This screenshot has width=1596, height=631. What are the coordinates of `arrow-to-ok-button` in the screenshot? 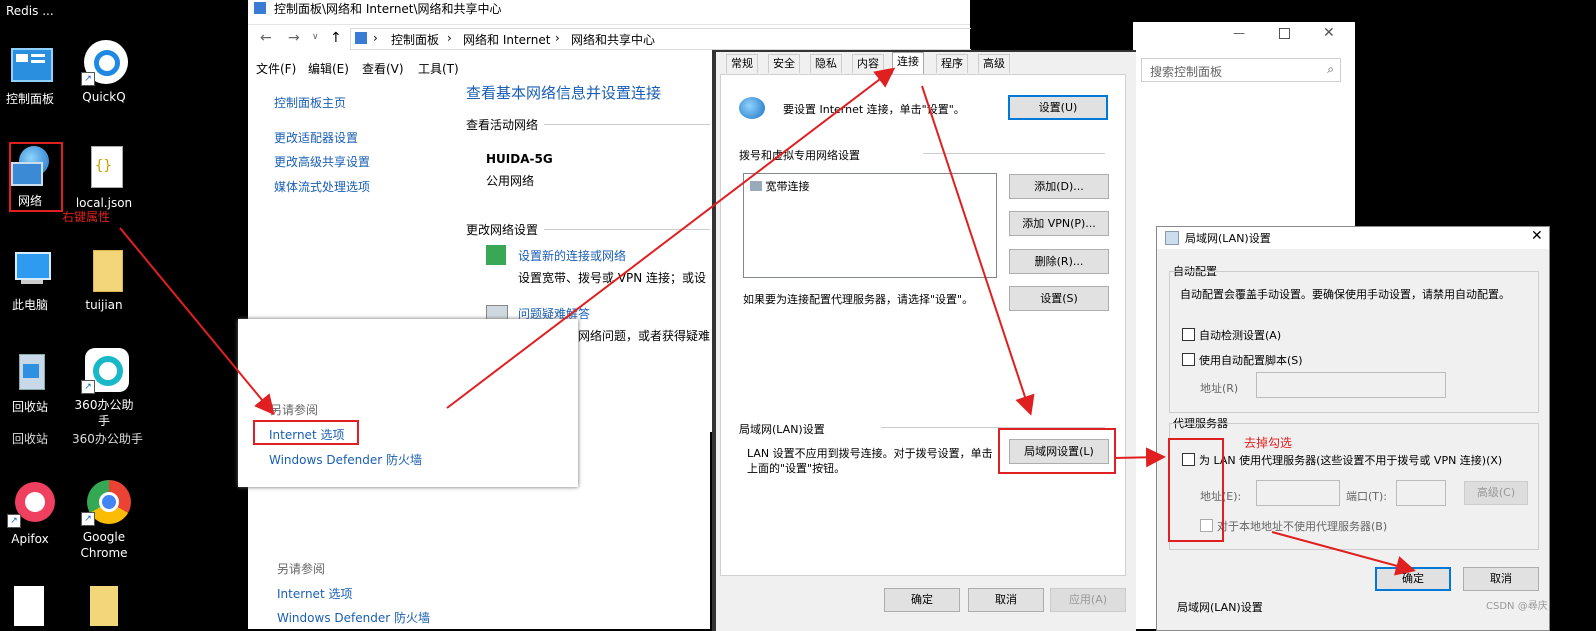 It's located at (1343, 553).